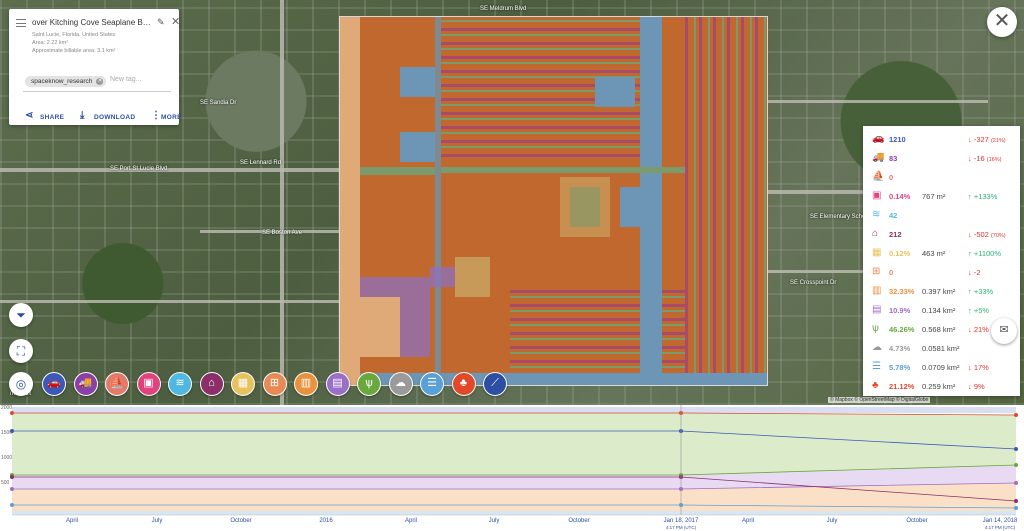 This screenshot has height=531, width=1024. I want to click on layer-tree-button: ♣, so click(463, 384).